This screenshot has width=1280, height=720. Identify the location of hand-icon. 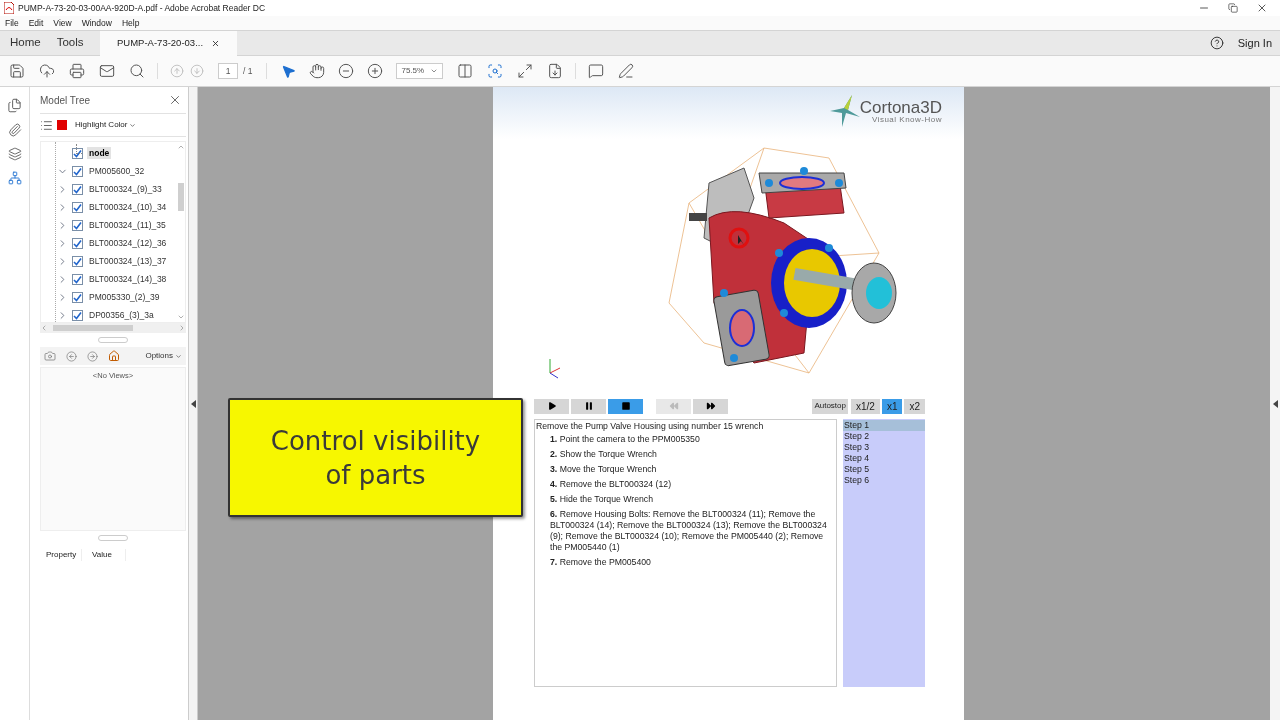
(317, 71).